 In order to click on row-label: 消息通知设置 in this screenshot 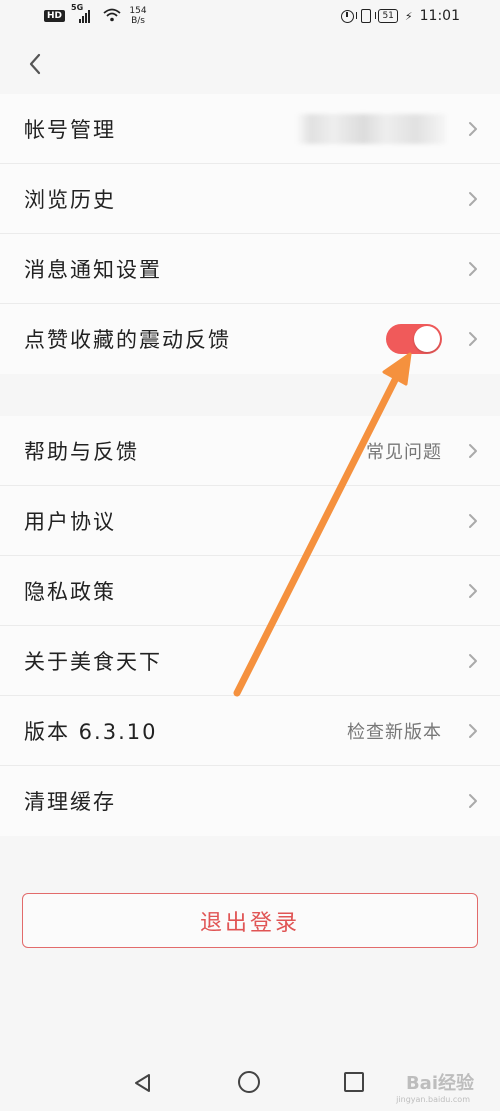, I will do `click(93, 269)`.